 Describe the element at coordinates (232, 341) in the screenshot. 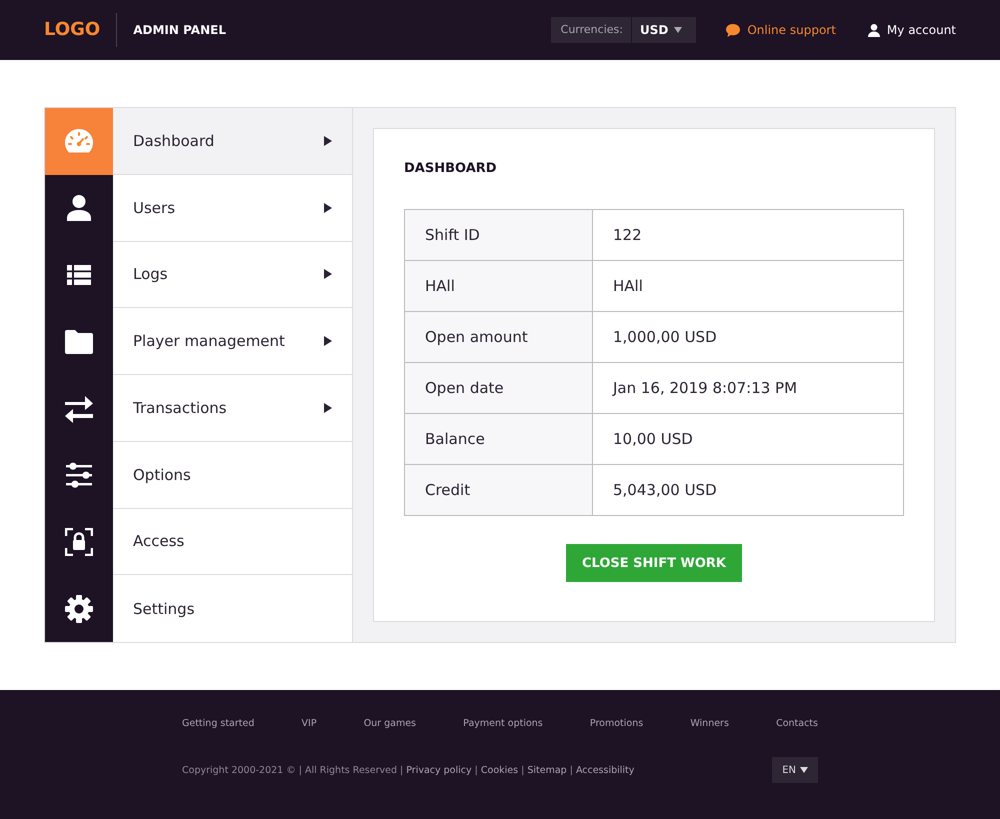

I see `menu-item: Player management` at that location.